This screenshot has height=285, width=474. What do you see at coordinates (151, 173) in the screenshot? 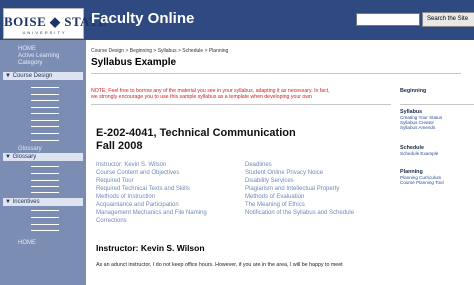
I see `syllabus-link: Course Content and Objectives` at bounding box center [151, 173].